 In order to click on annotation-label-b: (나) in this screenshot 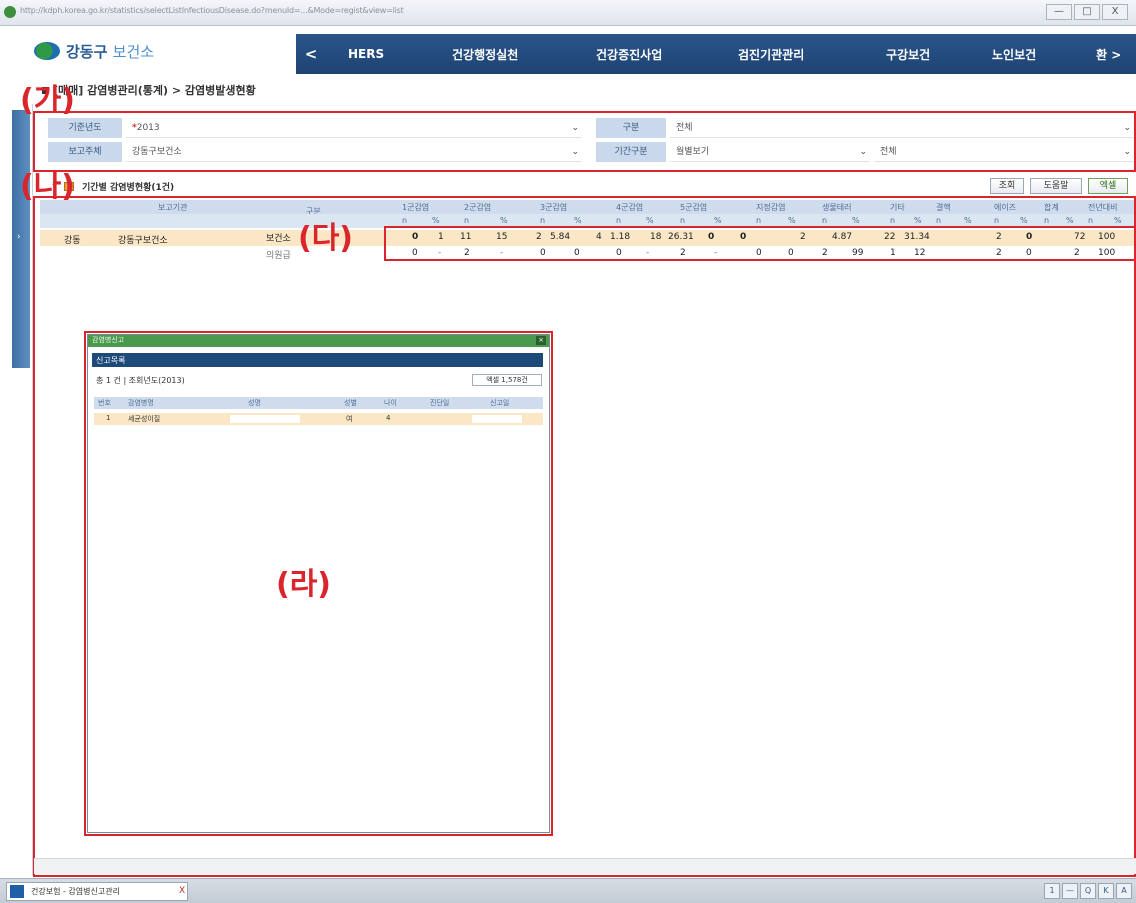, I will do `click(48, 186)`.